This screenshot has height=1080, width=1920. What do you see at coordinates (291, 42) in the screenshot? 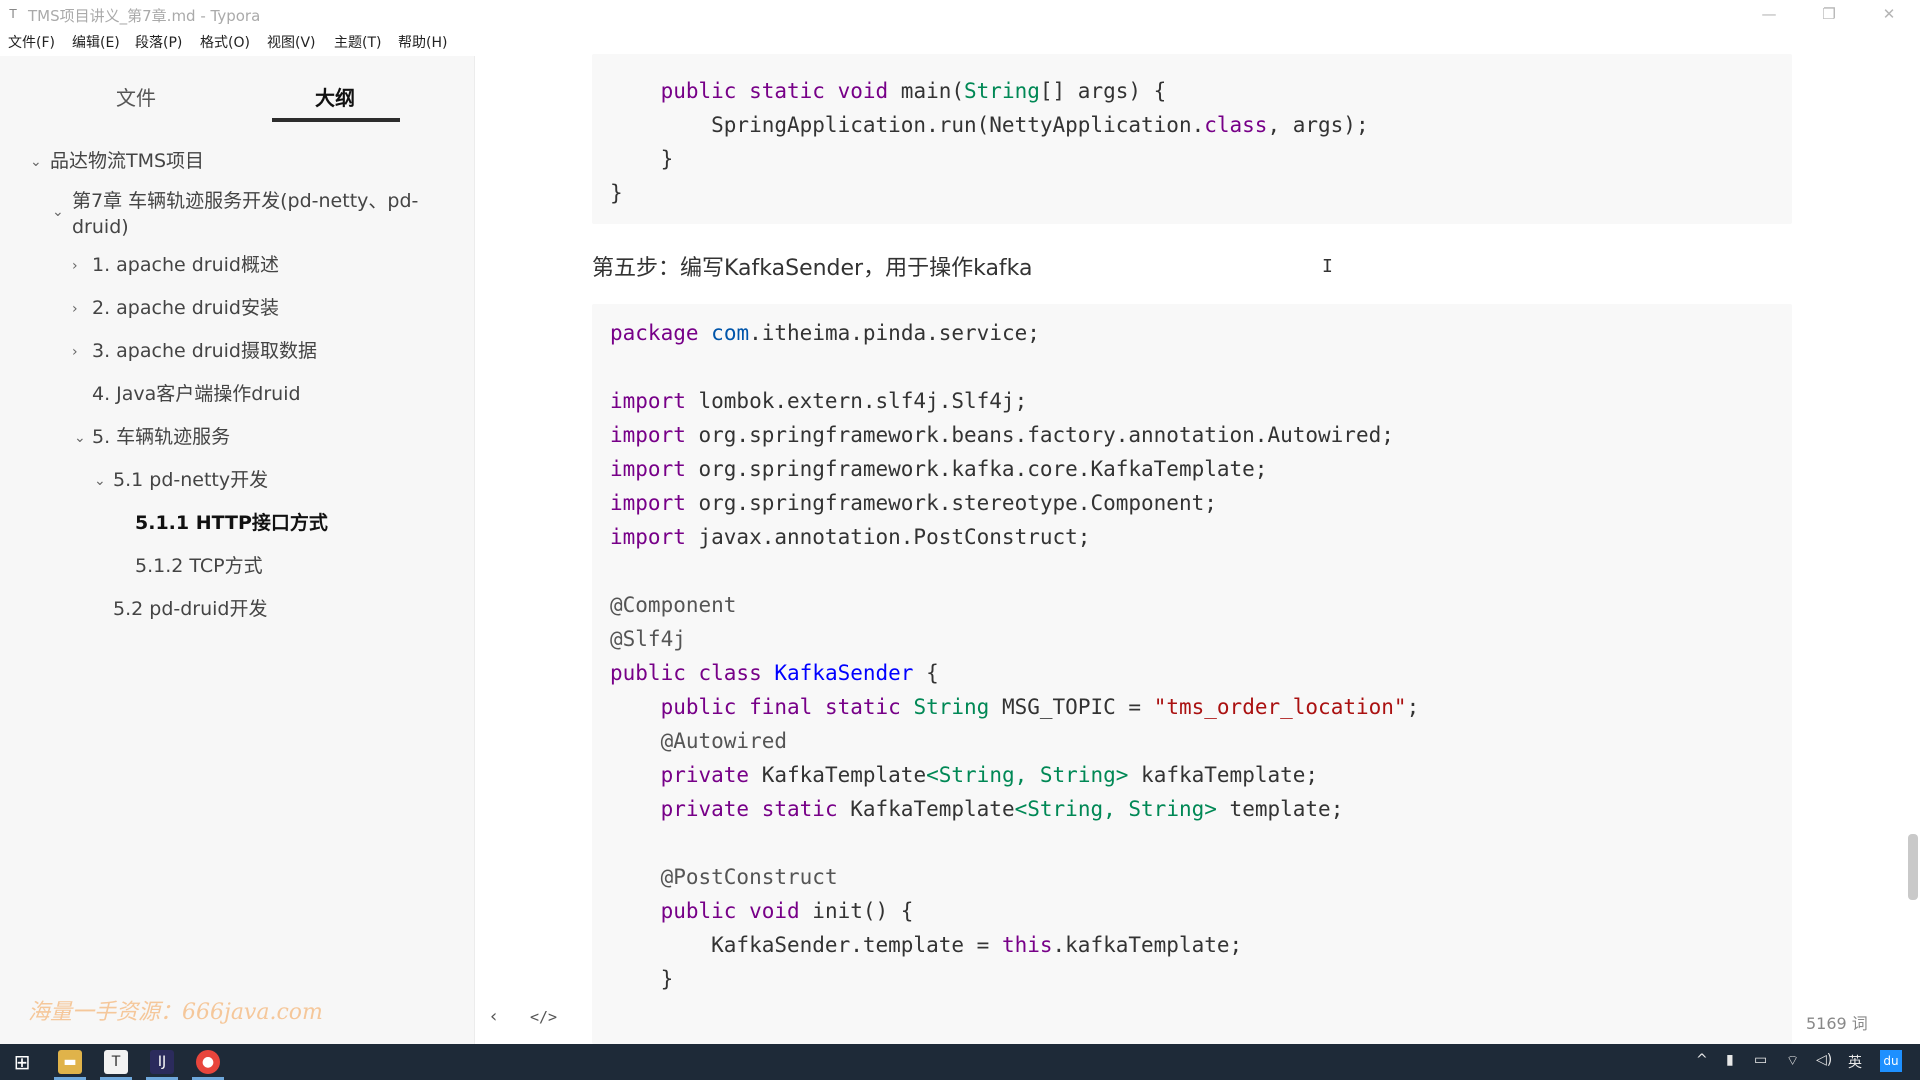
I see `menu-view: 视图(V)` at bounding box center [291, 42].